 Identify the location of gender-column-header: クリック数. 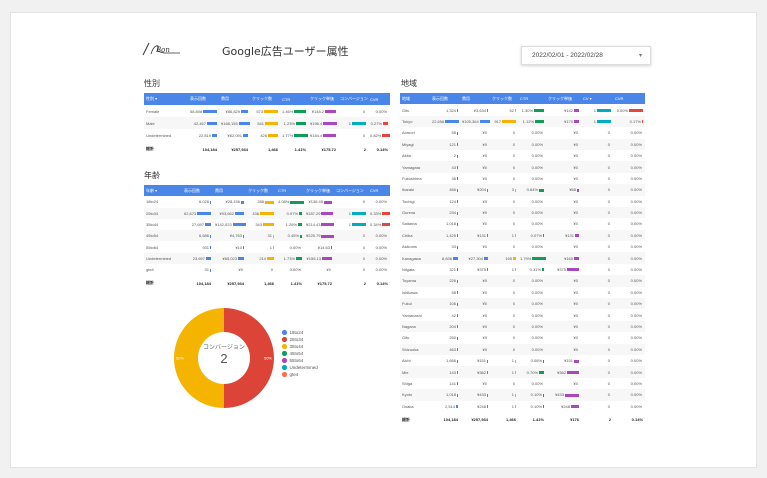
(265, 99).